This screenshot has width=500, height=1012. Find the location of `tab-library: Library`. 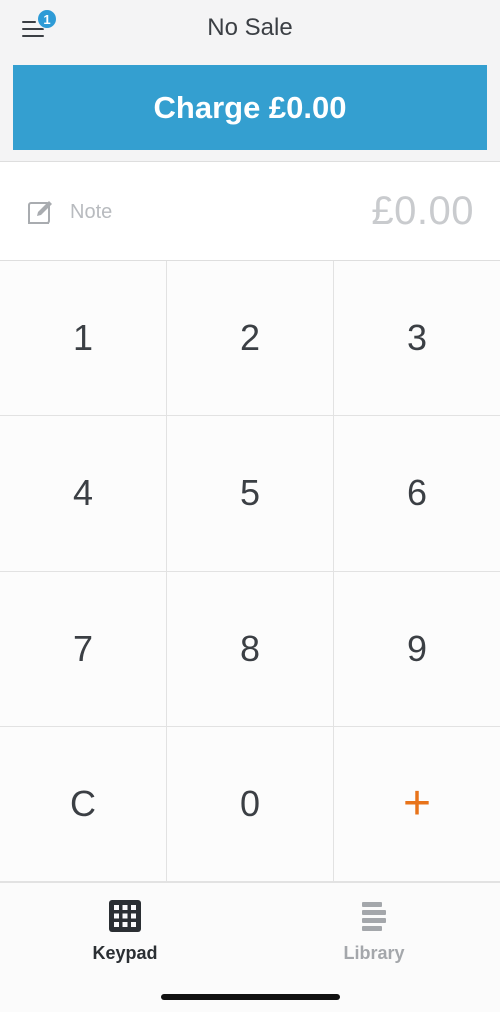

tab-library: Library is located at coordinates (374, 934).